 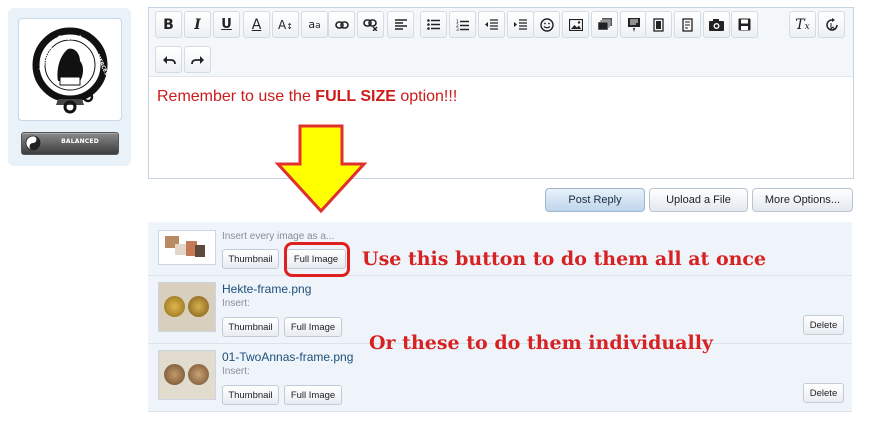 I want to click on image-button, so click(x=575, y=24).